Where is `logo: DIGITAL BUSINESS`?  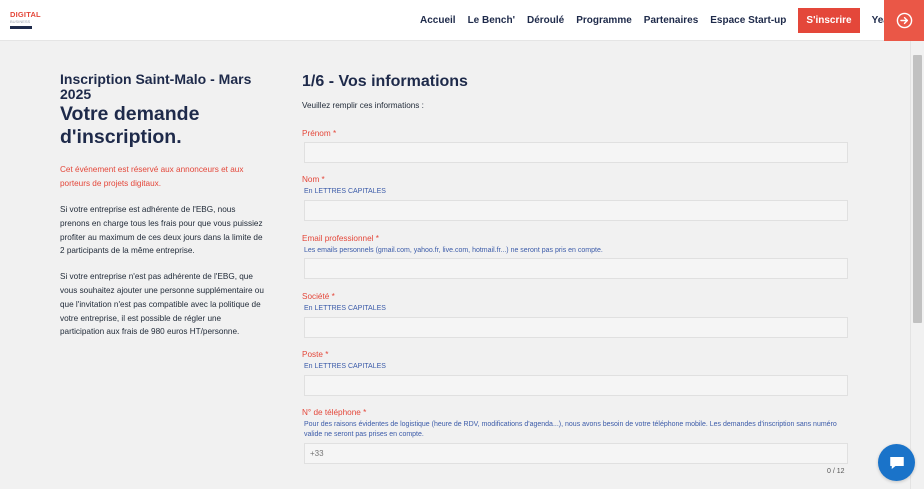
logo: DIGITAL BUSINESS is located at coordinates (30, 20).